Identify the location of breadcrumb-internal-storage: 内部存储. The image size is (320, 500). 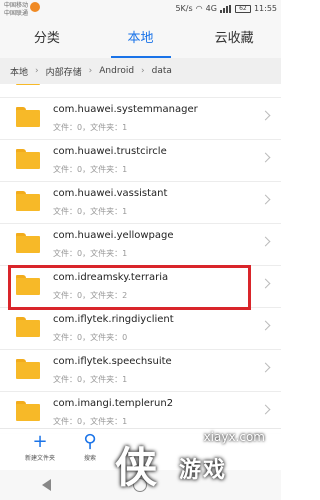
(64, 71).